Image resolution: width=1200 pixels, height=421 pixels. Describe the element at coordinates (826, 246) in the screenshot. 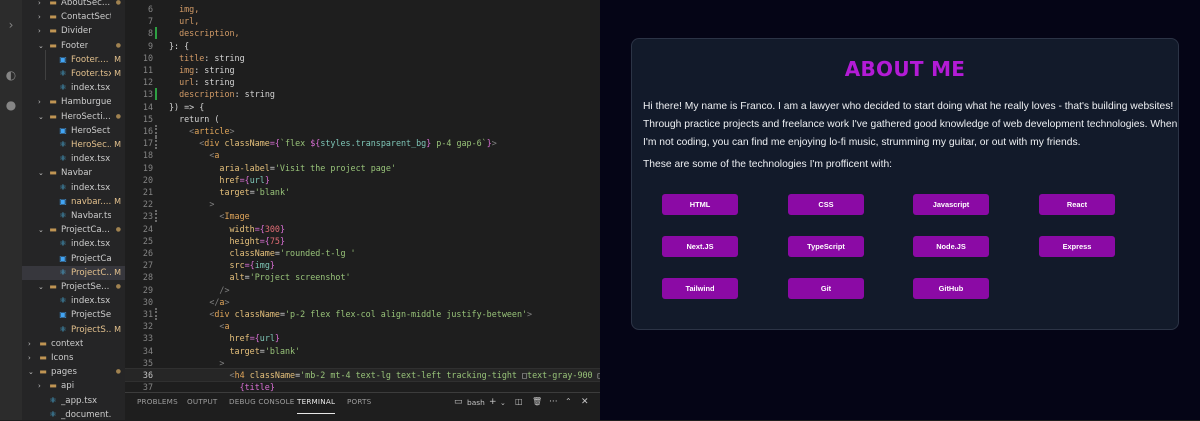

I see `tech-badge-typescript: TypeScript` at that location.